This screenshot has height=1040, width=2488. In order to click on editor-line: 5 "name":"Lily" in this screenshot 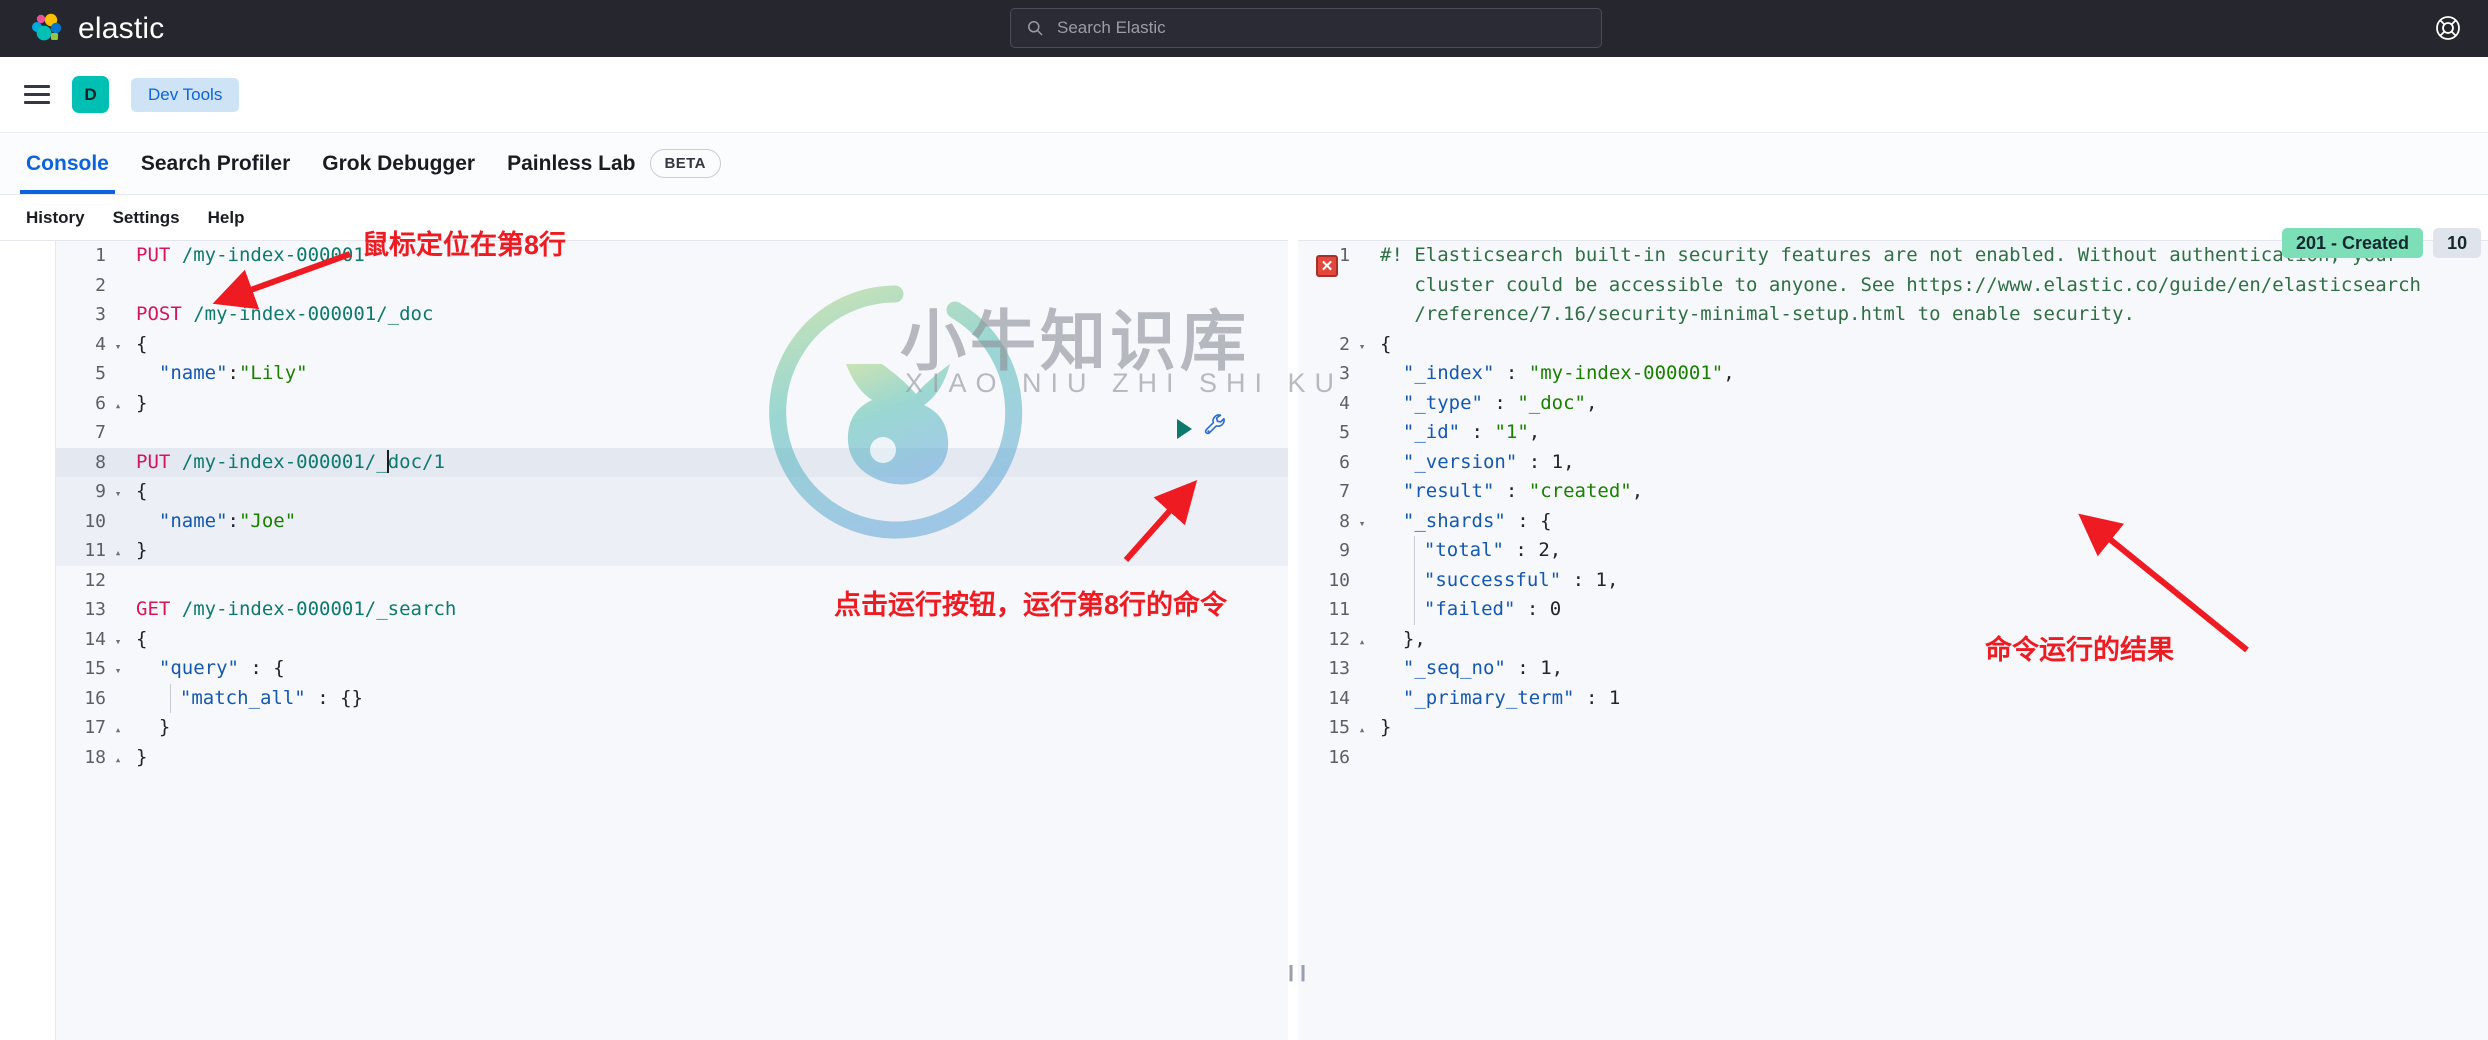, I will do `click(672, 374)`.